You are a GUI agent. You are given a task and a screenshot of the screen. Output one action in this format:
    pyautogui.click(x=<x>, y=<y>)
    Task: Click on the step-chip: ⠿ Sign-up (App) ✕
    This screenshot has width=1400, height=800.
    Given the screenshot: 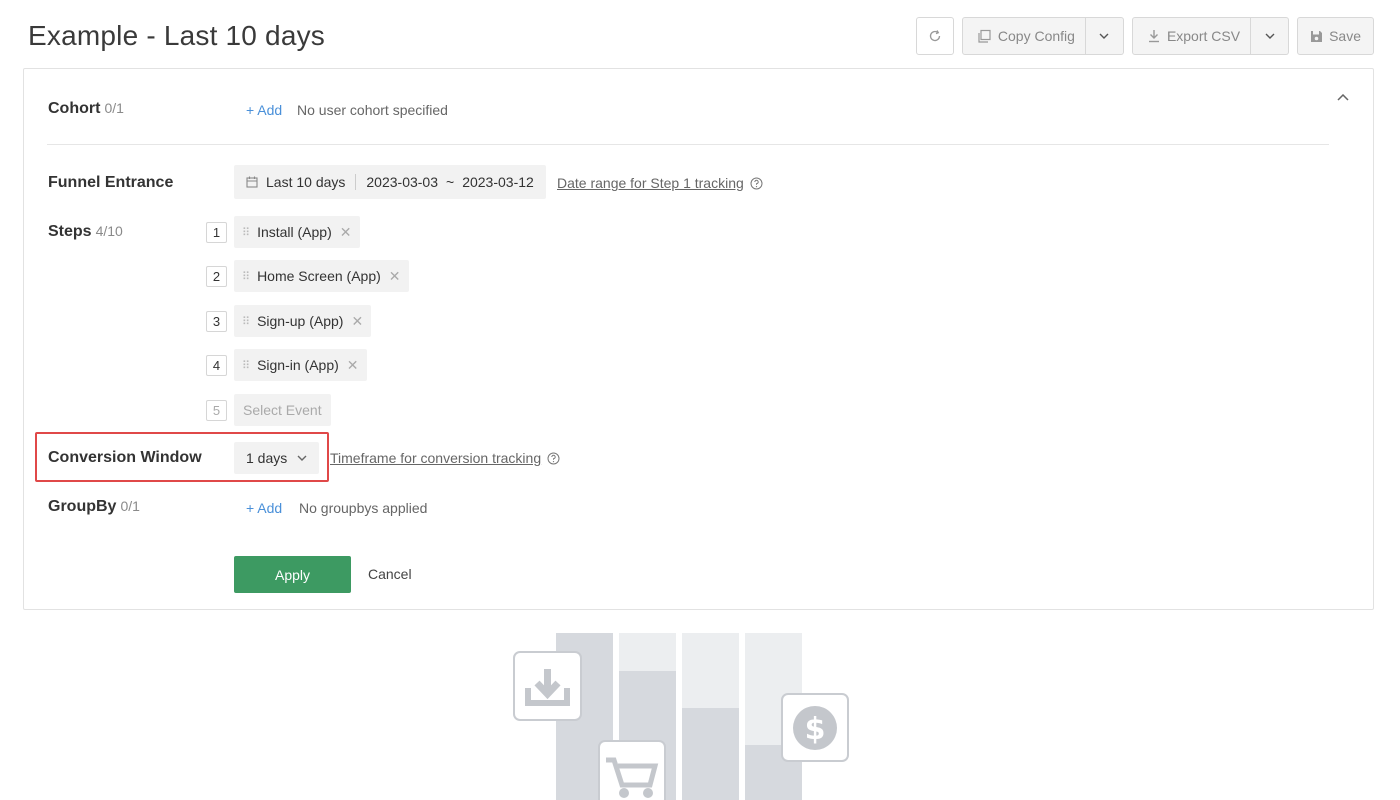 What is the action you would take?
    pyautogui.click(x=303, y=321)
    